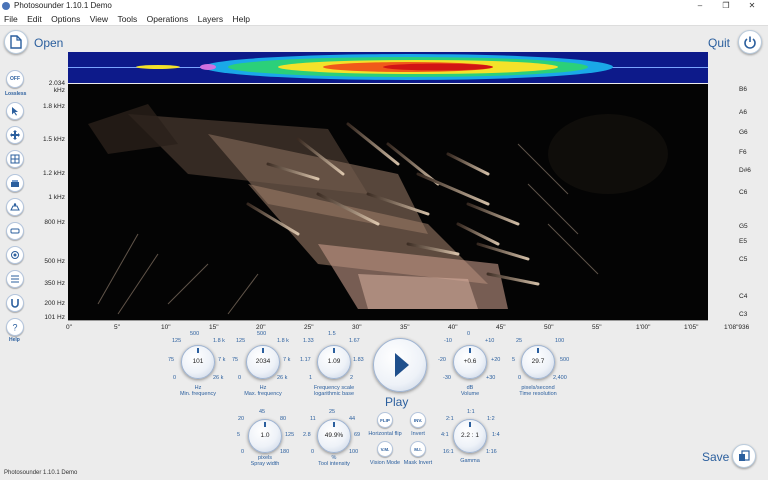  I want to click on volume-knob: +0.6, so click(470, 362).